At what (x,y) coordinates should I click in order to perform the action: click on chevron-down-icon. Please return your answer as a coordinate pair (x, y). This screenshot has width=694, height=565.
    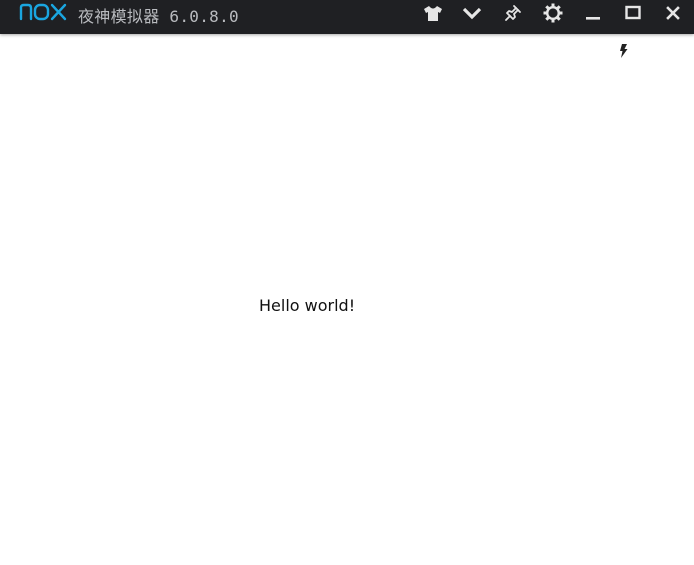
    Looking at the image, I should click on (472, 13).